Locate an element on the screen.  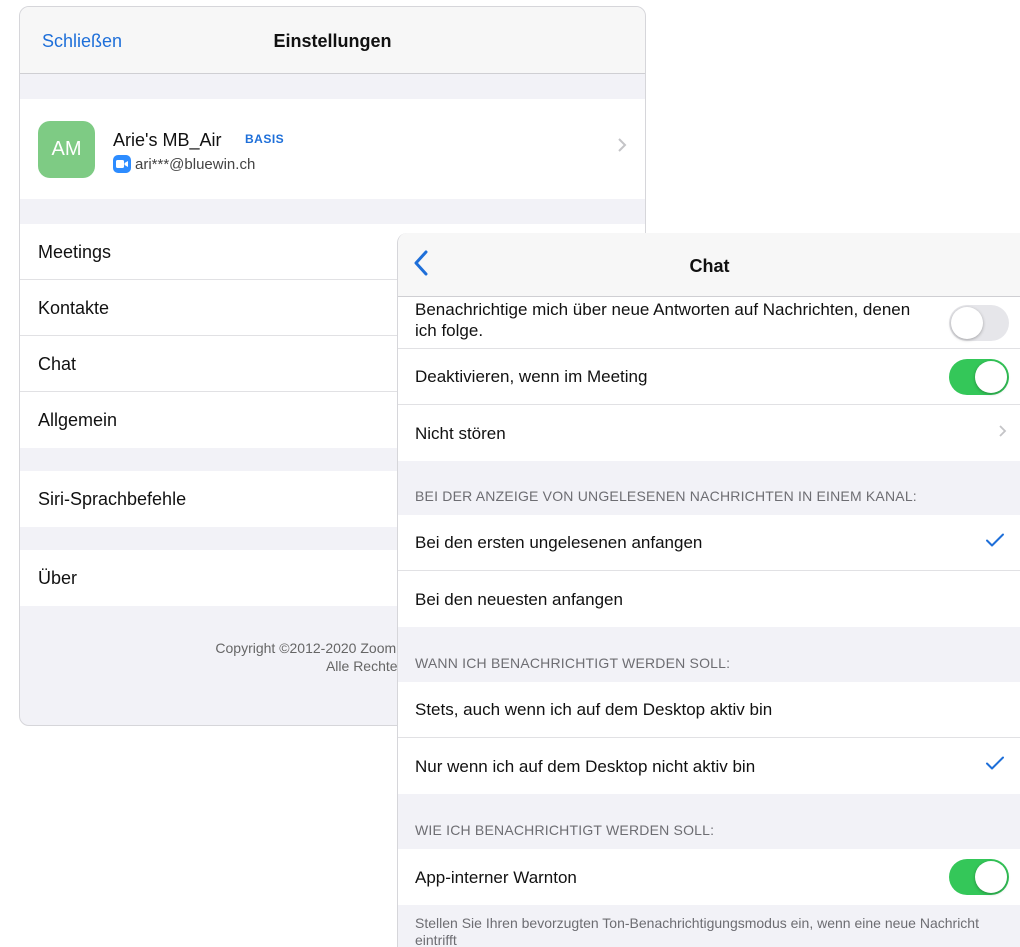
section-when-header: WANN ICH BENACHRICHTIGT WERDEN SOLL: is located at coordinates (573, 663).